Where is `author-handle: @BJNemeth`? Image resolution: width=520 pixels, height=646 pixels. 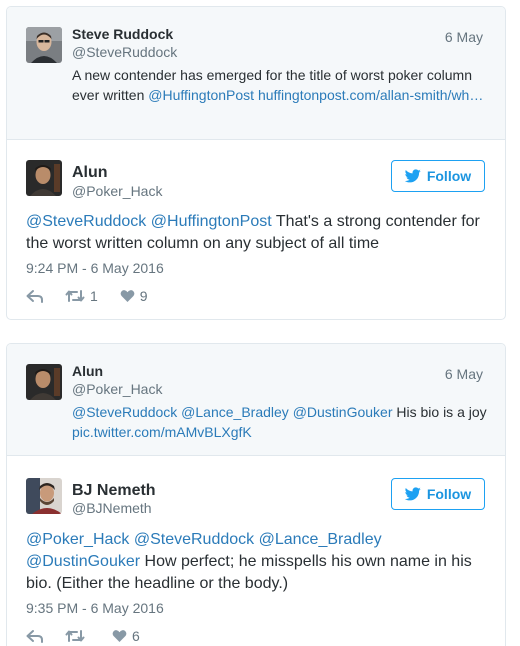
author-handle: @BJNemeth is located at coordinates (112, 508).